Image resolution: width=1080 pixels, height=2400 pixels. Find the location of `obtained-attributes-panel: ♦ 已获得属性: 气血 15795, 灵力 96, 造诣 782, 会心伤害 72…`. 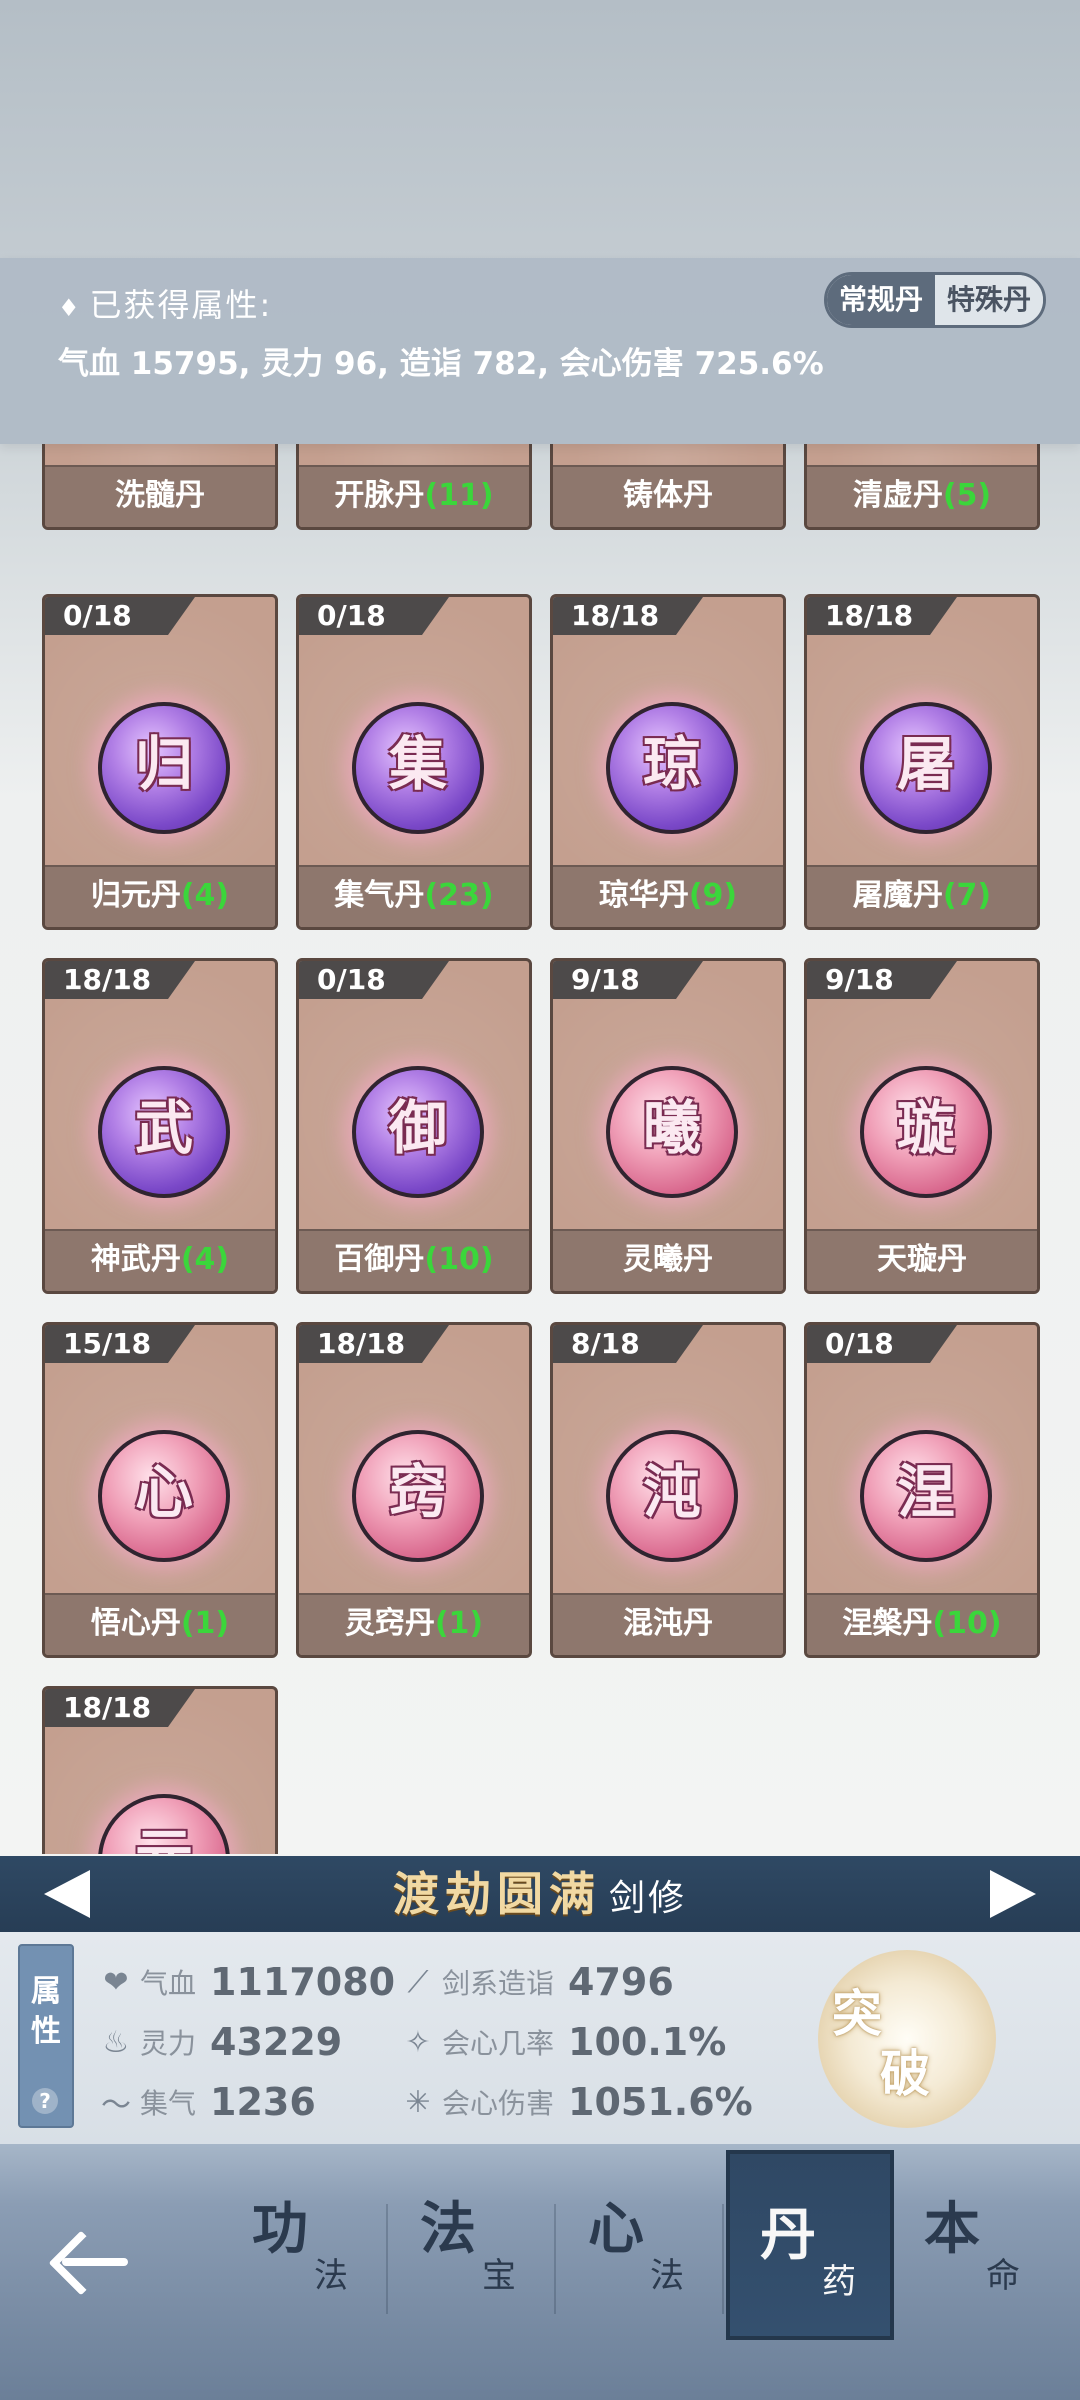

obtained-attributes-panel: ♦ 已获得属性: 气血 15795, 灵力 96, 造诣 782, 会心伤害 72… is located at coordinates (540, 351).